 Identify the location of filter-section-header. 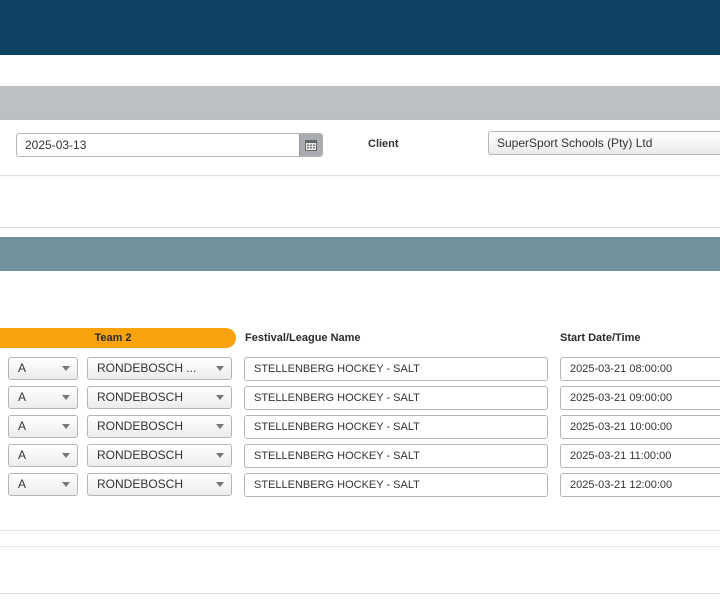
(360, 103).